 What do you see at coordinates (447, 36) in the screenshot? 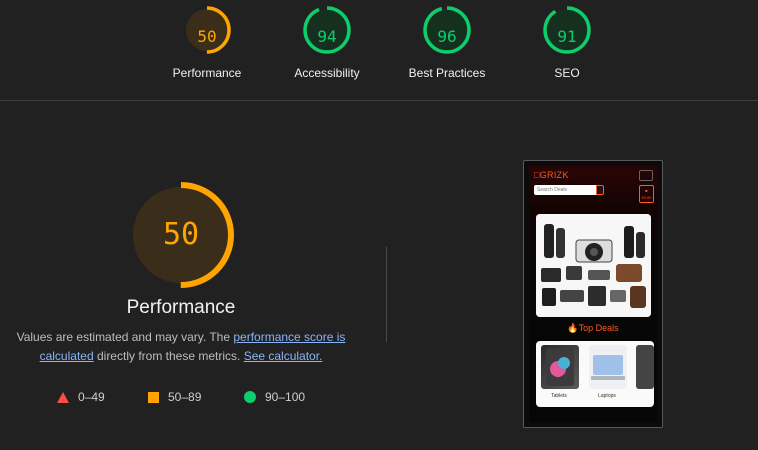
I see `gauge-best-practices-score: 96` at bounding box center [447, 36].